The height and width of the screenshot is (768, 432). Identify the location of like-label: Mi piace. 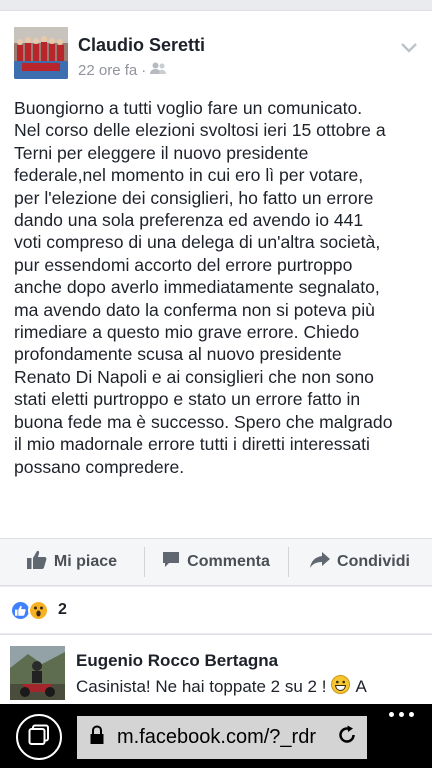
(85, 561).